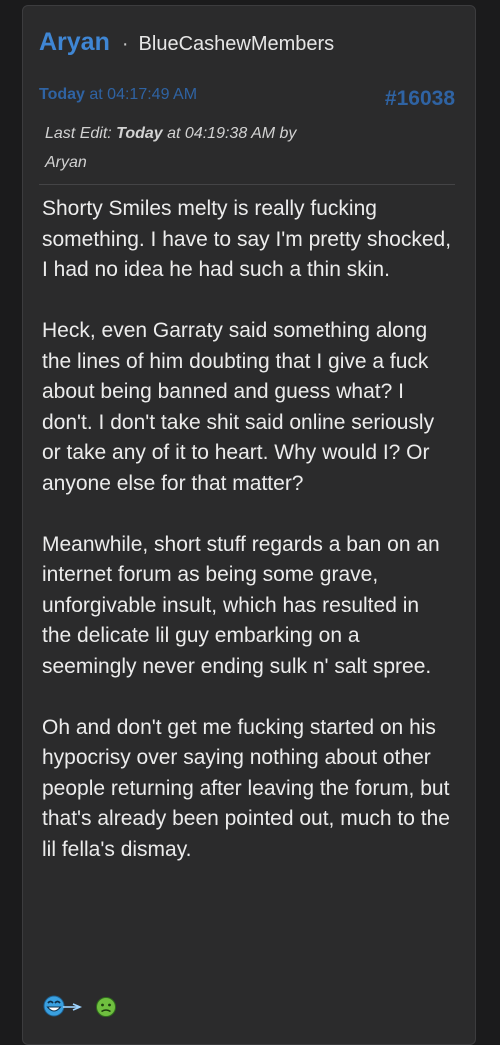 Image resolution: width=500 pixels, height=1045 pixels. What do you see at coordinates (64, 1008) in the screenshot?
I see `laughing-emoji-icon` at bounding box center [64, 1008].